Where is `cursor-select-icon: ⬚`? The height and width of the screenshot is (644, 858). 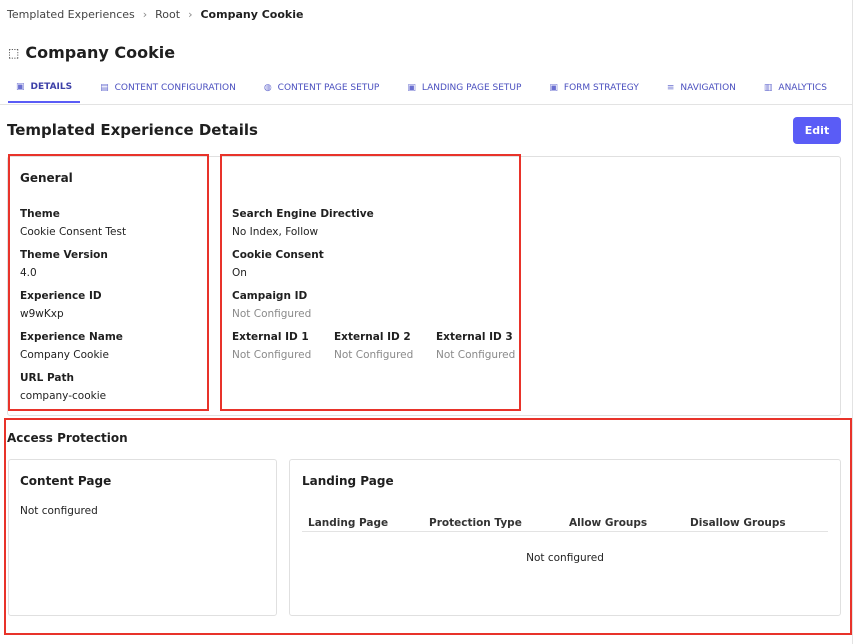
cursor-select-icon: ⬚ is located at coordinates (14, 52).